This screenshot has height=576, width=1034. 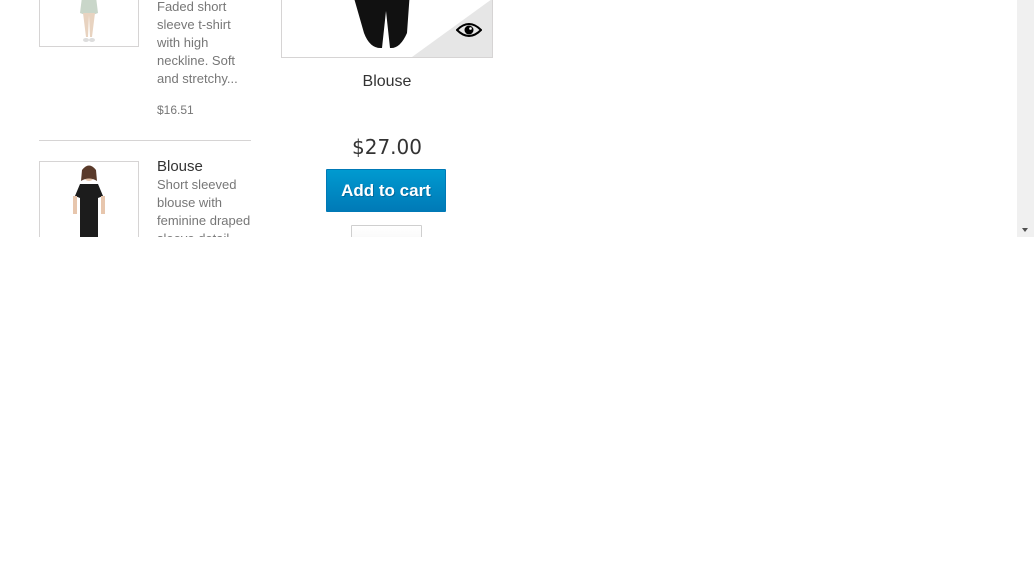 What do you see at coordinates (175, 110) in the screenshot?
I see `product-price: $16.51` at bounding box center [175, 110].